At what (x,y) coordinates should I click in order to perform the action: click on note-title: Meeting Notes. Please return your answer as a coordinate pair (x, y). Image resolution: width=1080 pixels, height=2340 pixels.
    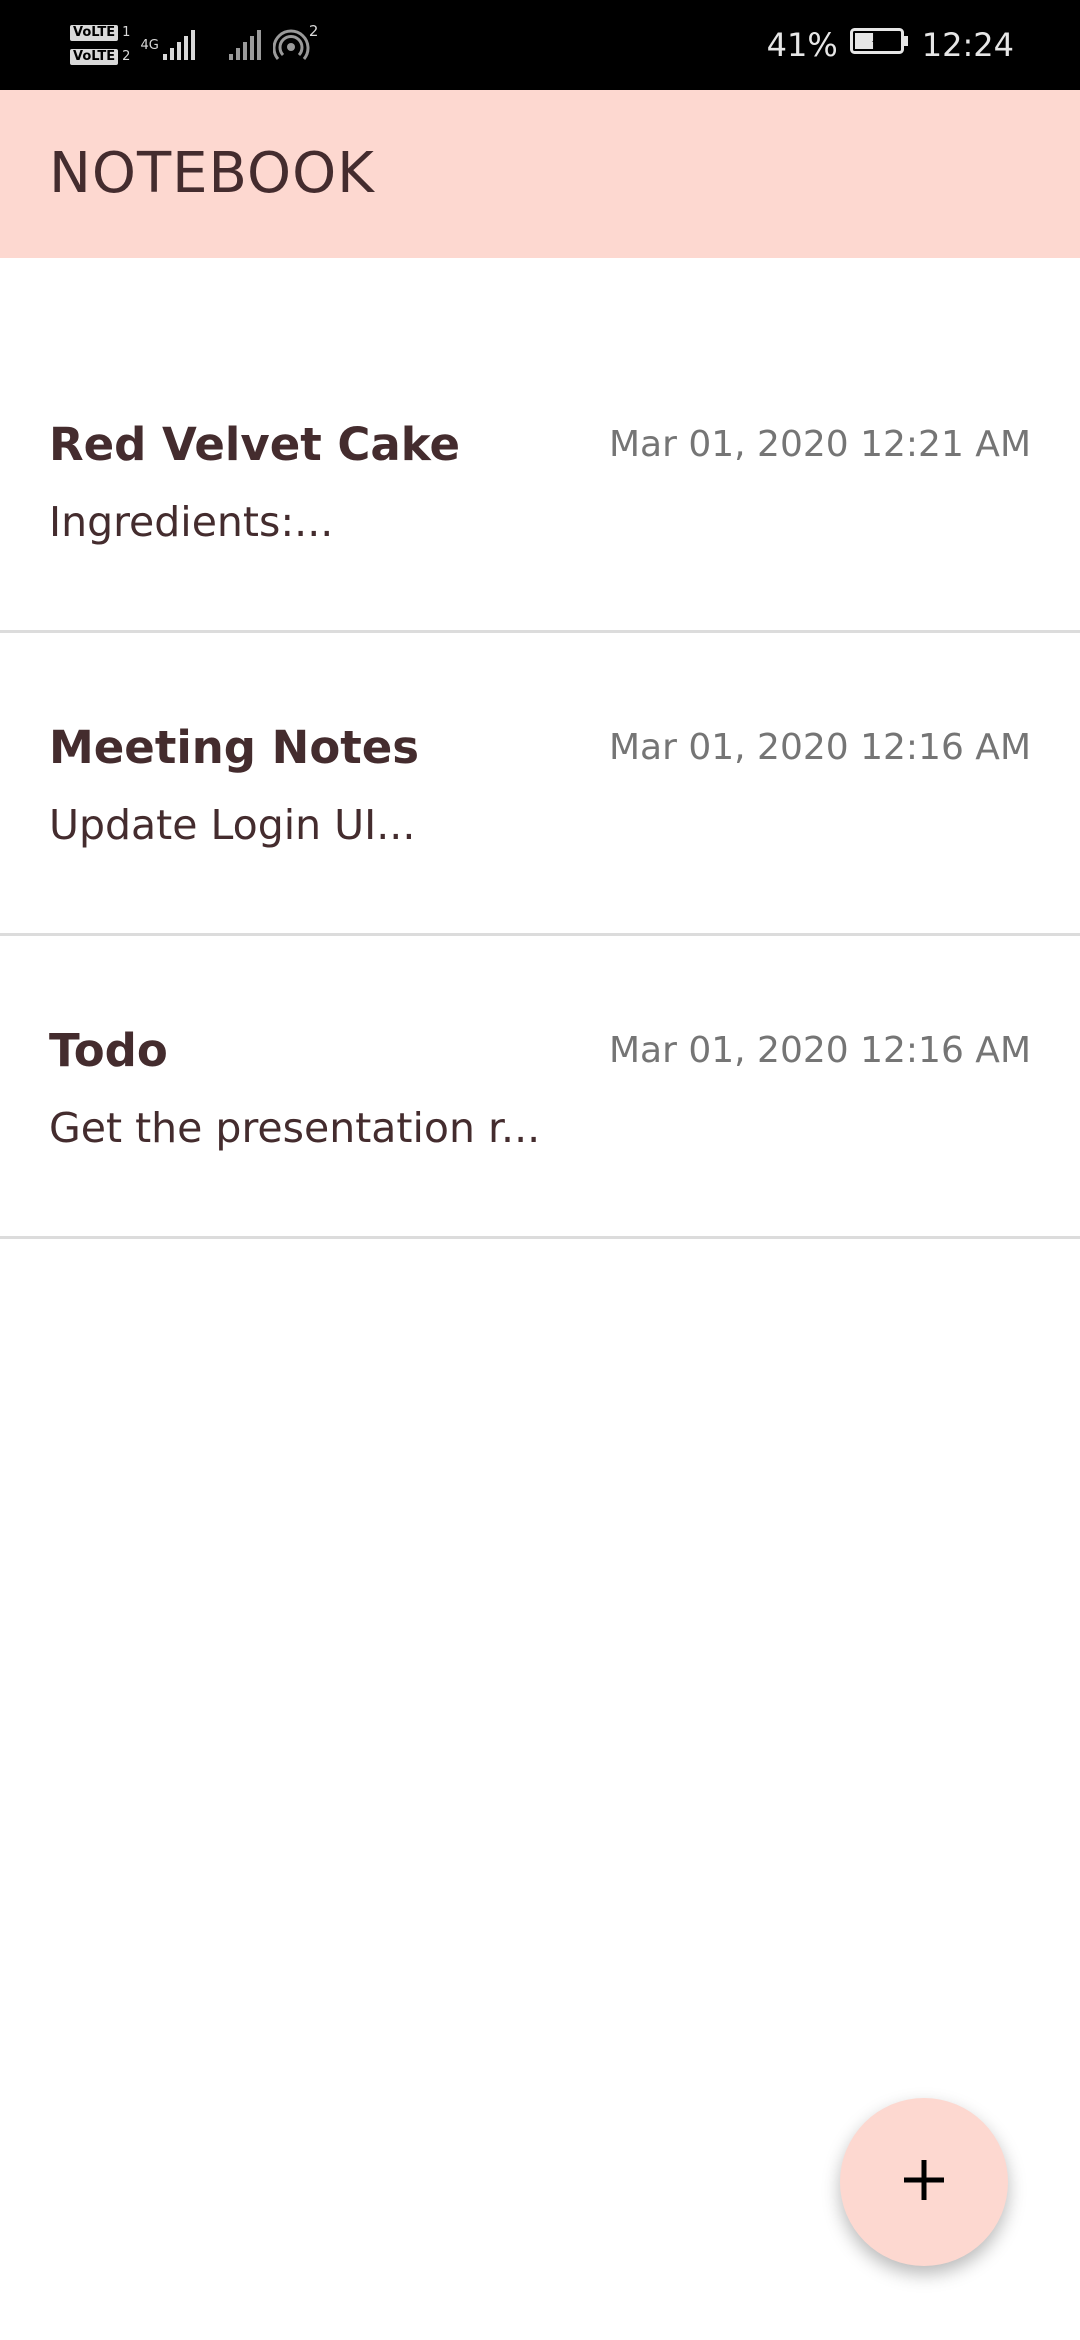
    Looking at the image, I should click on (234, 747).